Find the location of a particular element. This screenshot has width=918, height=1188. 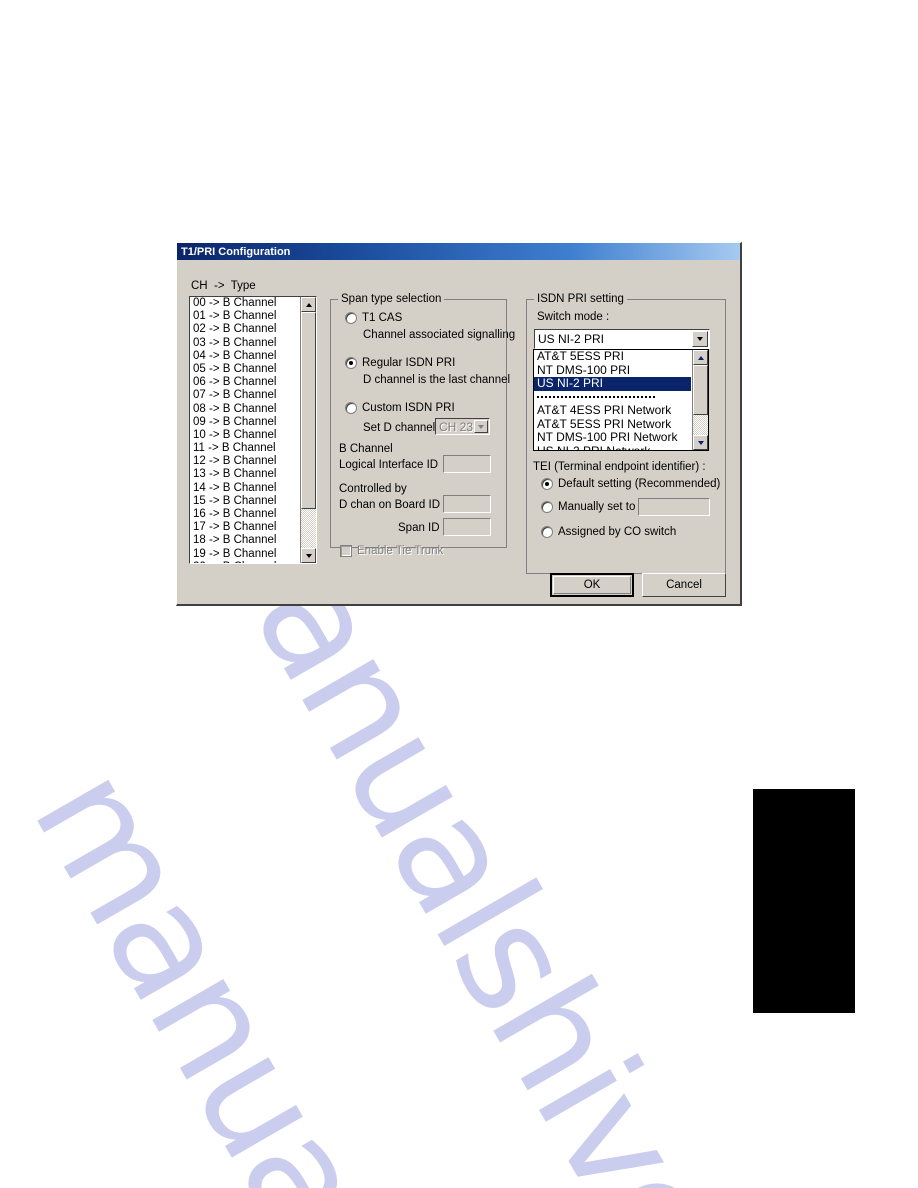

span-id-label: Span ID is located at coordinates (419, 528).